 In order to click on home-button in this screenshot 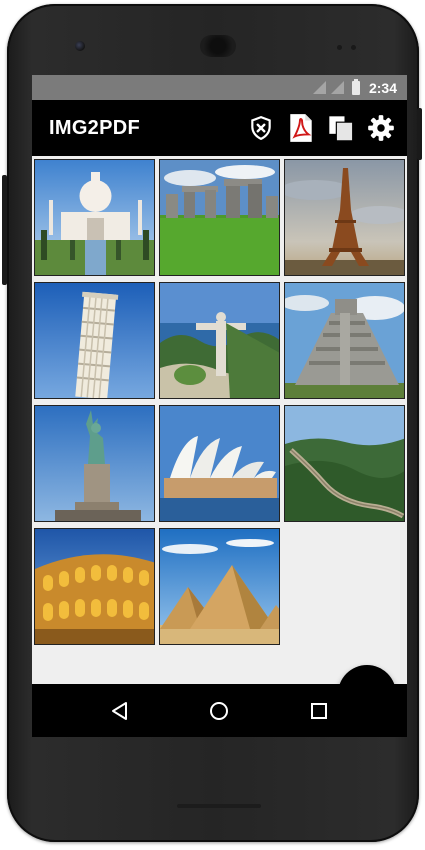, I will do `click(219, 711)`.